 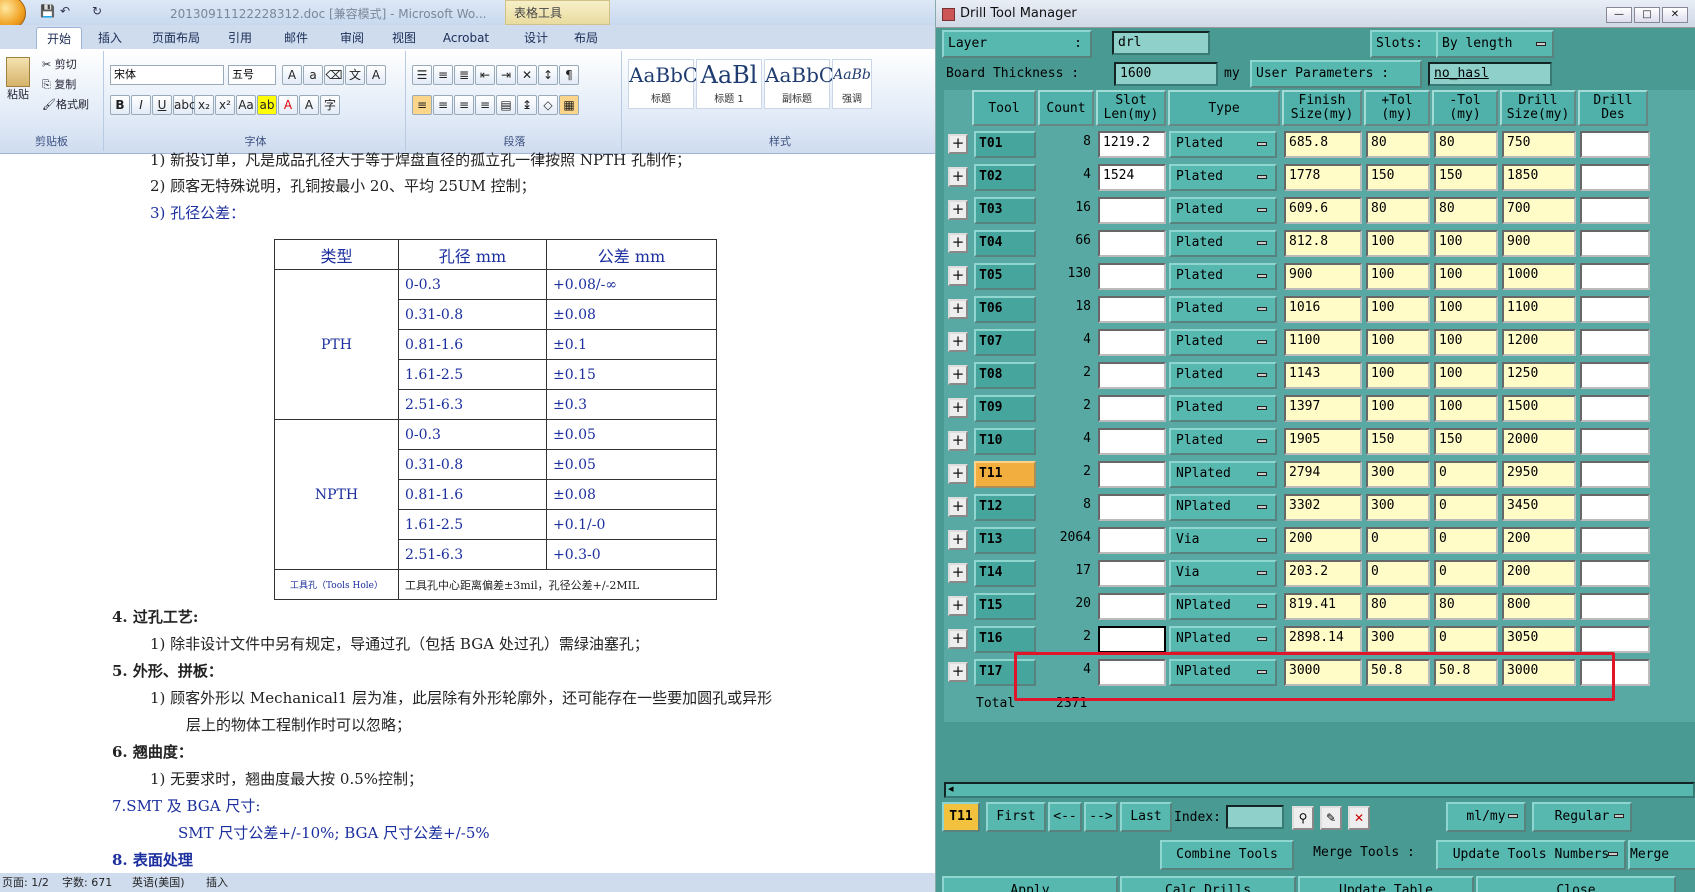 I want to click on finish-input: 200, so click(x=1323, y=540).